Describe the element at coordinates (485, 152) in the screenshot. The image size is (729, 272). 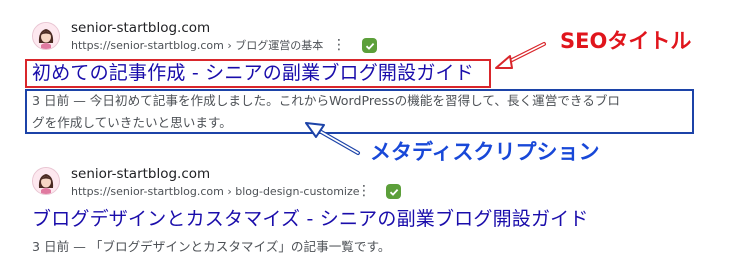
I see `meta-description-annotation-label: メタディスクリプション` at that location.